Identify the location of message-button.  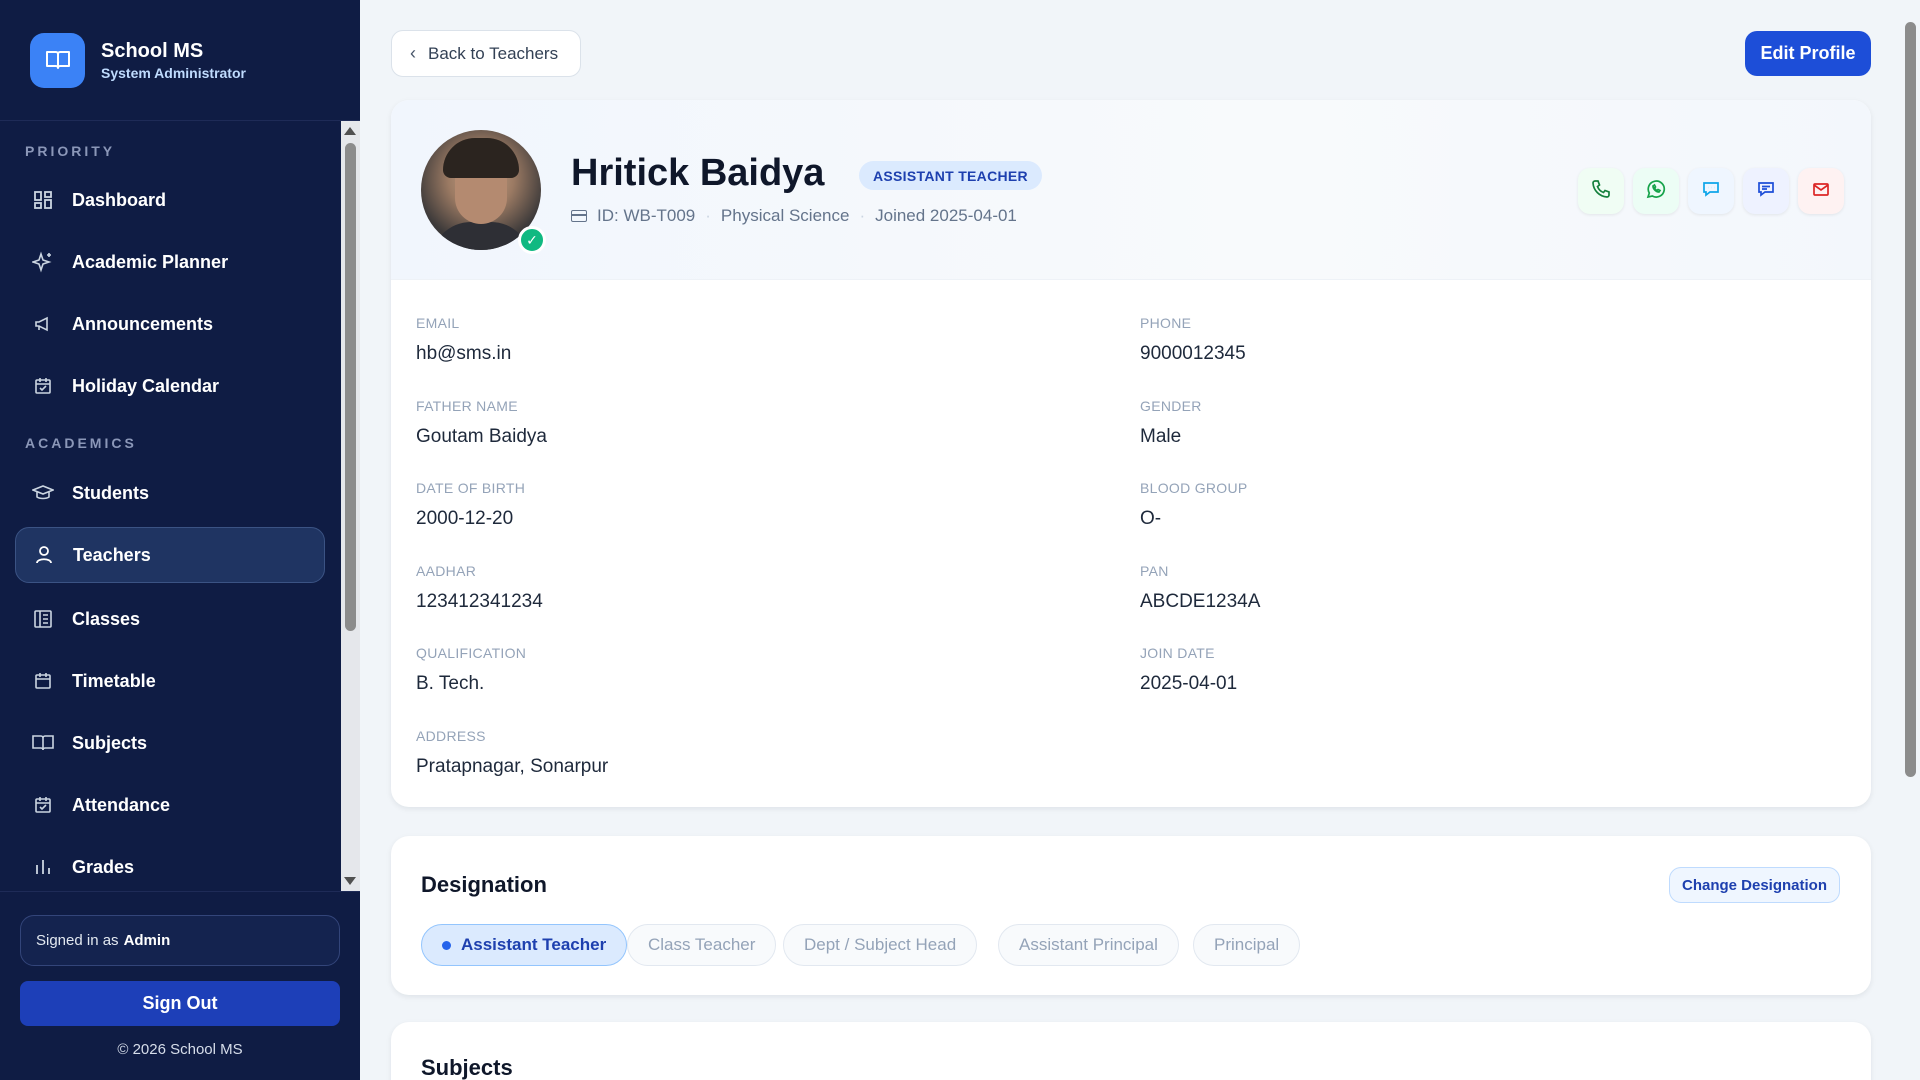
(1766, 191).